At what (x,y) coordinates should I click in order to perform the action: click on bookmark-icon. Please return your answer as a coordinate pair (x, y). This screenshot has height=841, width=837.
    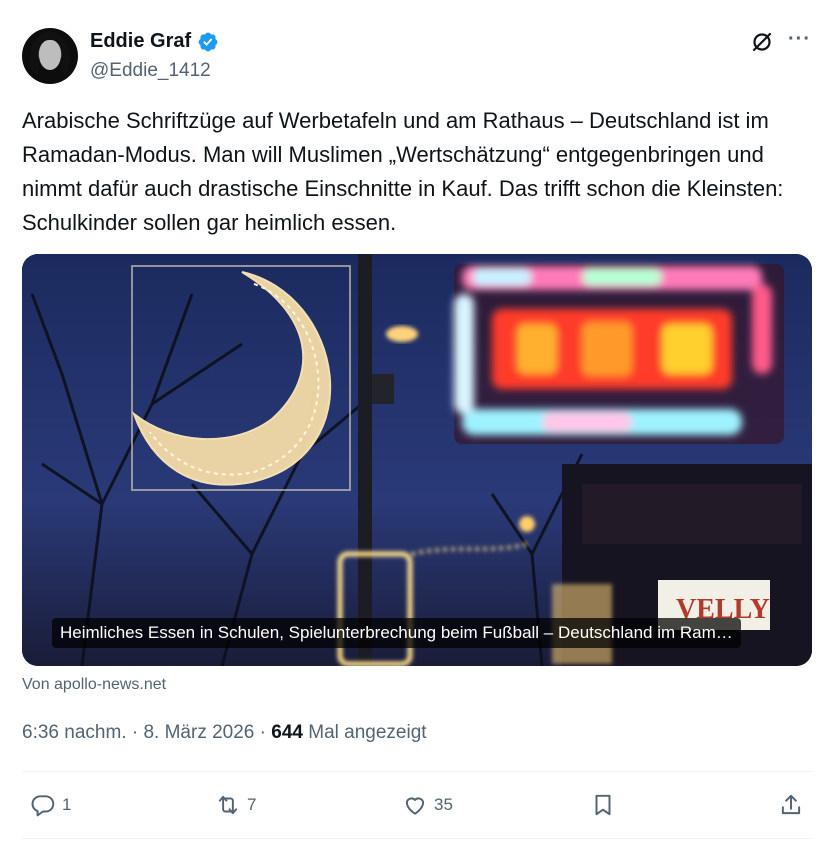
    Looking at the image, I should click on (603, 805).